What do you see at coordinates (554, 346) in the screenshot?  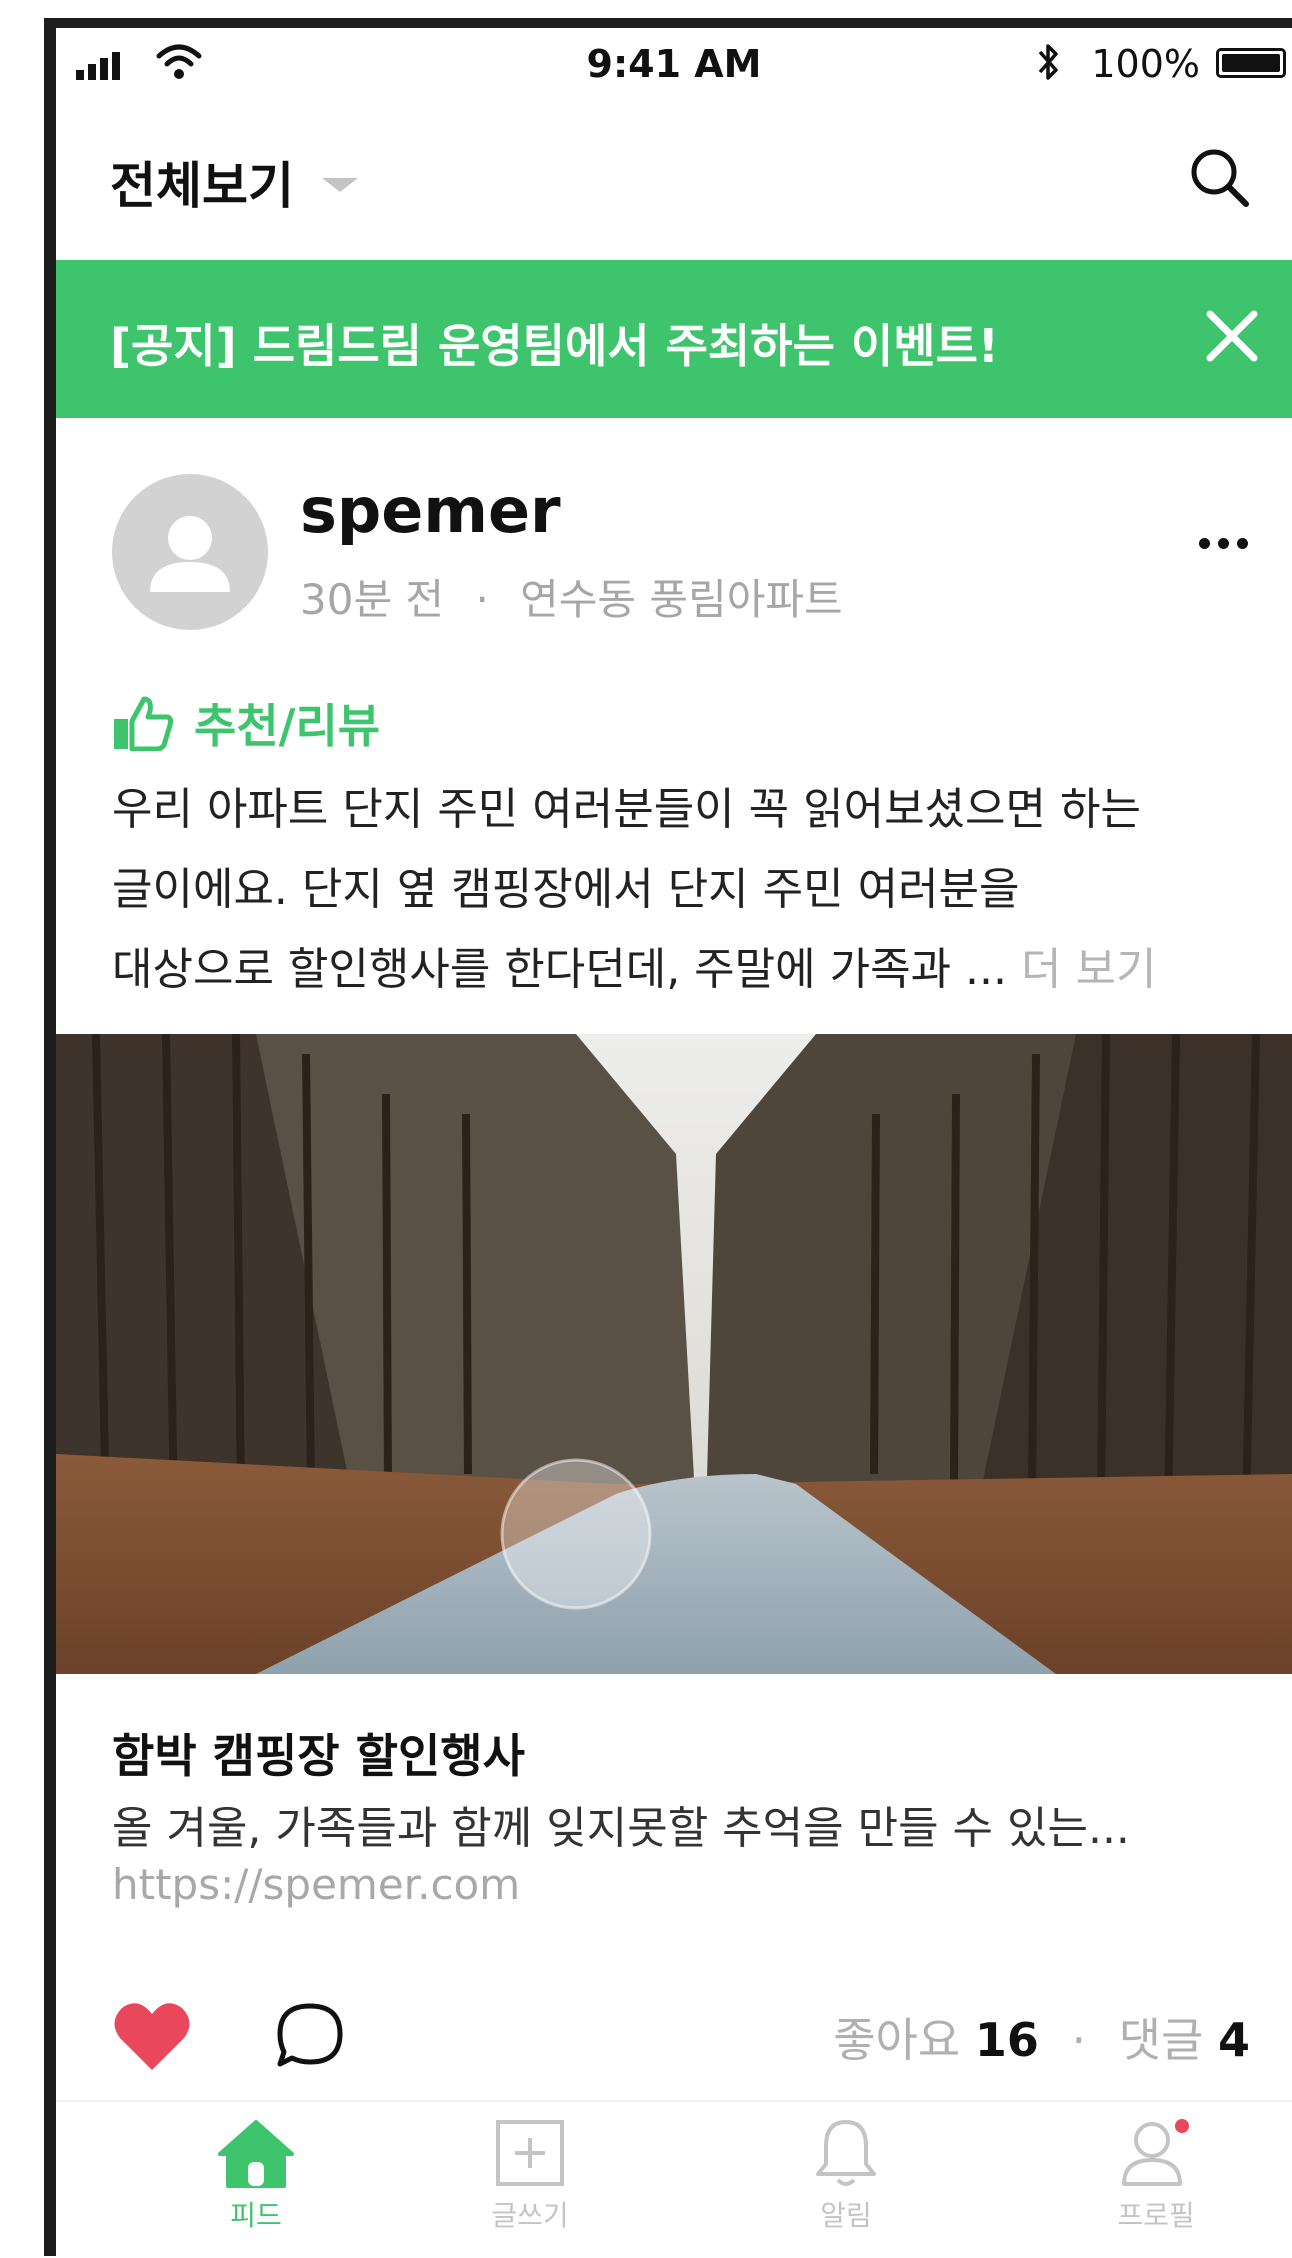 I see `notice-text: [공지] 드림드림 운영팀에서 주최하는 이벤트!` at bounding box center [554, 346].